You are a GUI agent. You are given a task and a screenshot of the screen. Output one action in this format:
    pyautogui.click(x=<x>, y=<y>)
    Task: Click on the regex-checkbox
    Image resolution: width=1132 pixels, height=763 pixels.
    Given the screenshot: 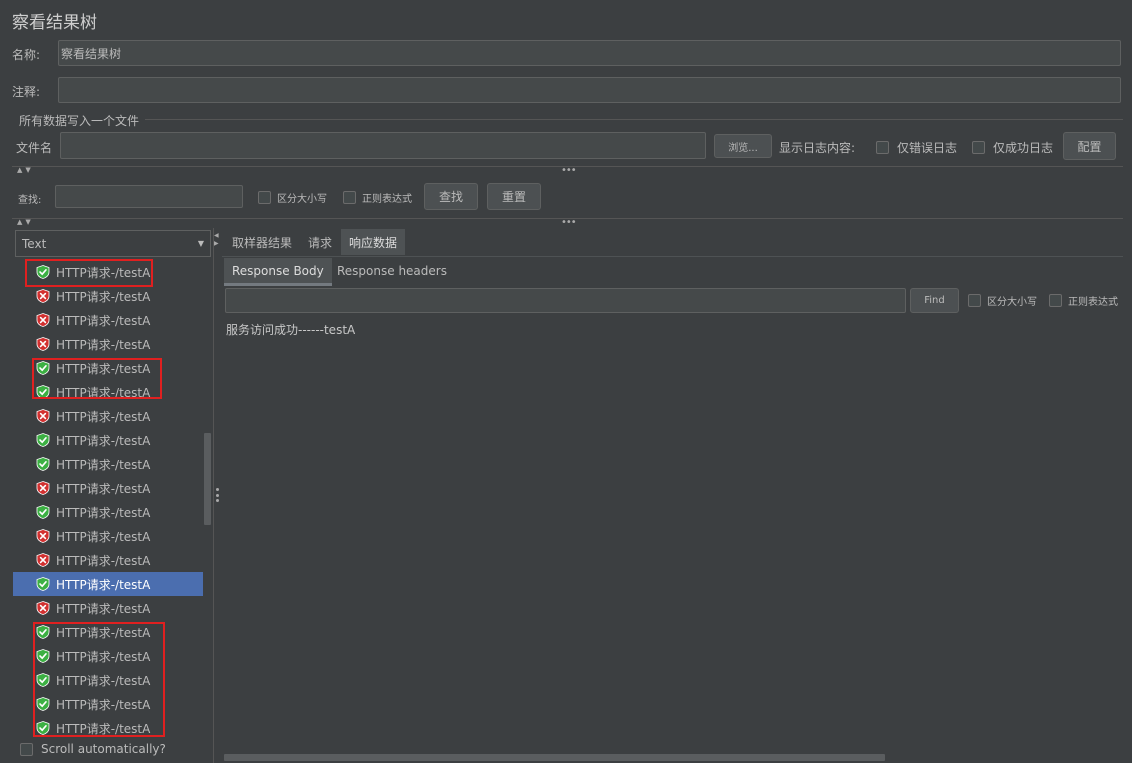 What is the action you would take?
    pyautogui.click(x=349, y=197)
    